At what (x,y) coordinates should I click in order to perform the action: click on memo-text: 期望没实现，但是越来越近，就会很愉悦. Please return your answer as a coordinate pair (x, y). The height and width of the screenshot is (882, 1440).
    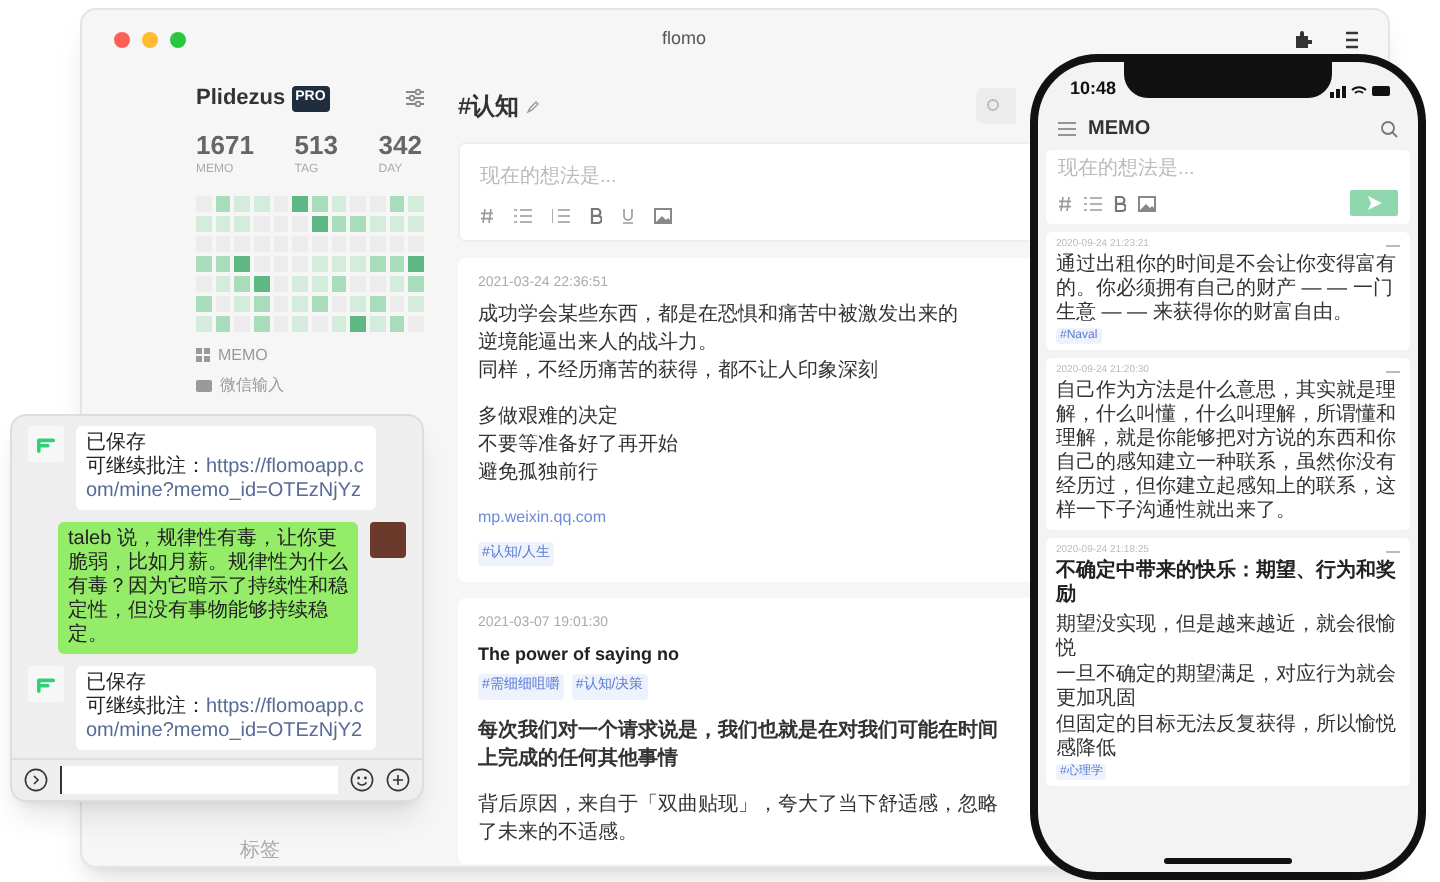
    Looking at the image, I should click on (1227, 638).